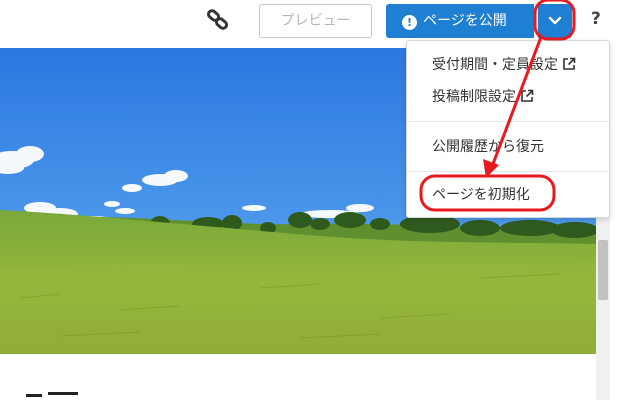 The image size is (623, 400). Describe the element at coordinates (616, 222) in the screenshot. I see `right-gutter` at that location.